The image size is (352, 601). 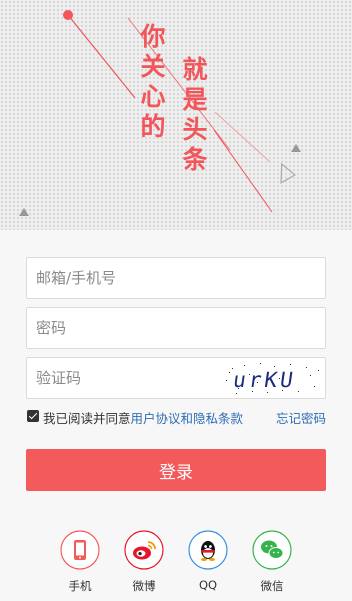 I want to click on agreement-row: 我已阅读并同意用户协议和隐私条款 忘记密码, so click(x=176, y=417).